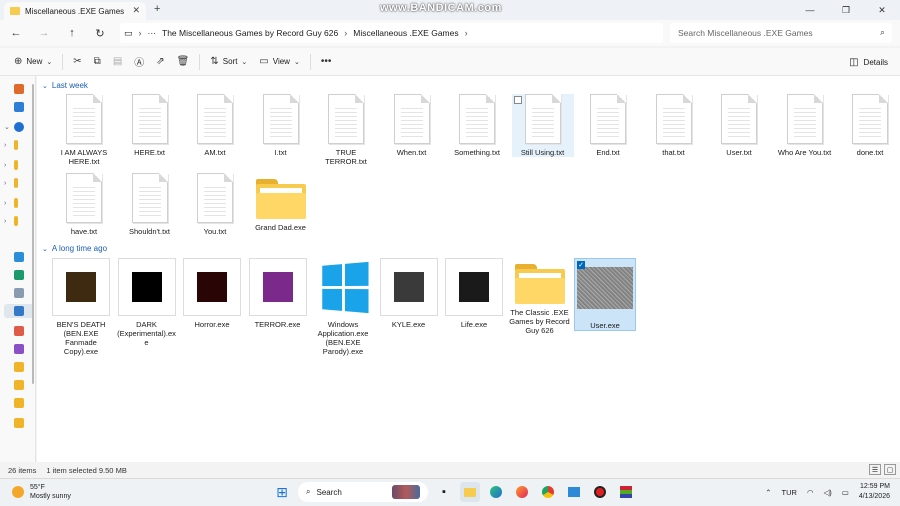  I want to click on weather-widget: 55°F Mostly sunny, so click(41, 492).